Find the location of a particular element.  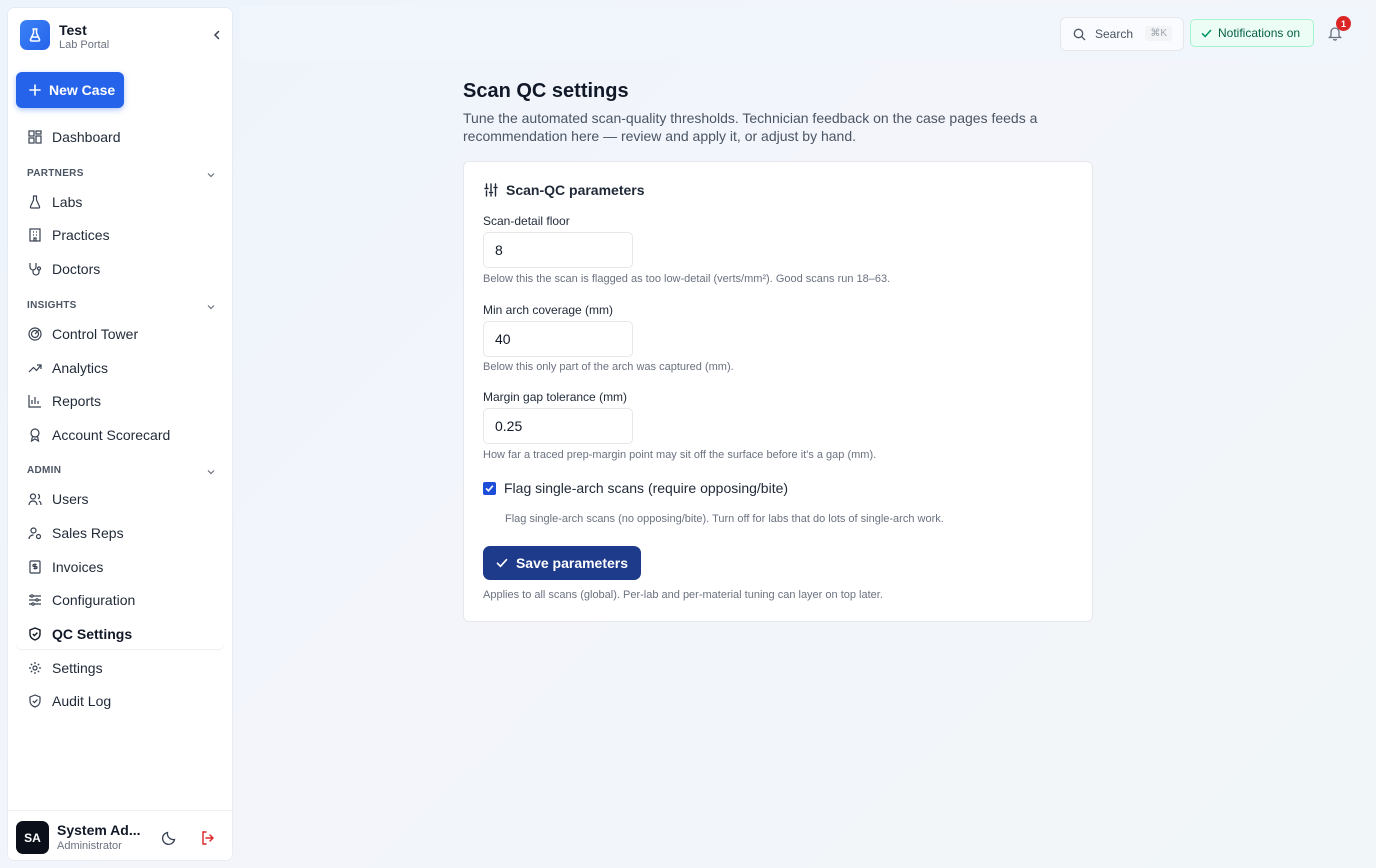

search-shortcut: ⌘K is located at coordinates (1158, 33).